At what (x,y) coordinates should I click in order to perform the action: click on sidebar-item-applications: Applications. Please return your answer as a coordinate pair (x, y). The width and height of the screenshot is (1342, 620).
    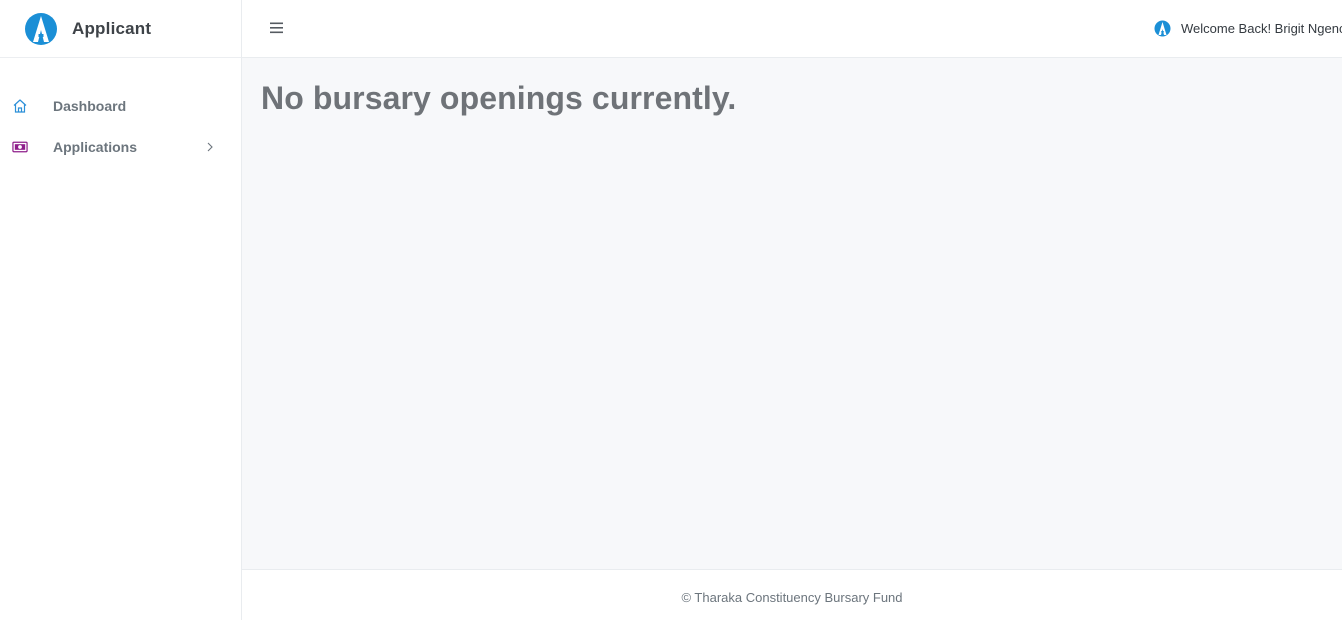
    Looking at the image, I should click on (120, 146).